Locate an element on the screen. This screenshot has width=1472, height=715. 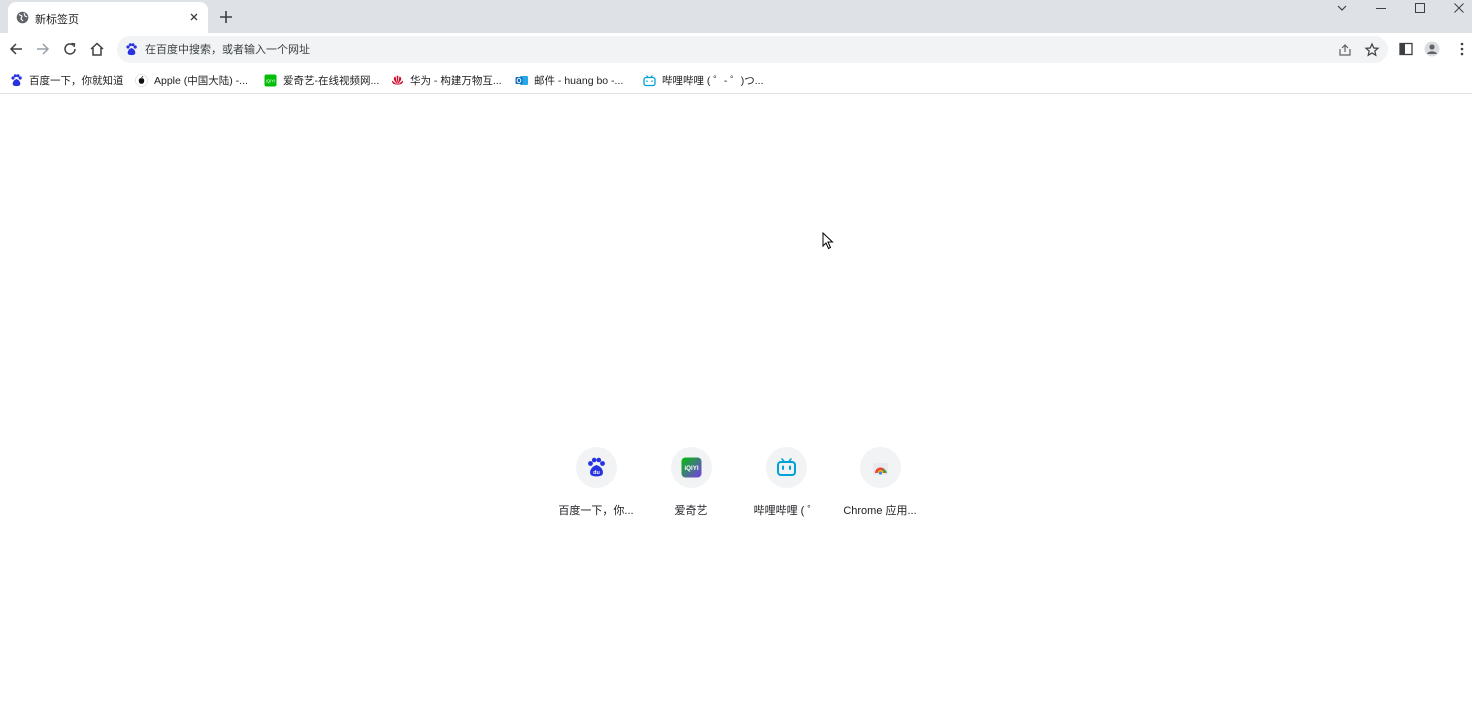
iqiyi-icon: iQIYI is located at coordinates (270, 80).